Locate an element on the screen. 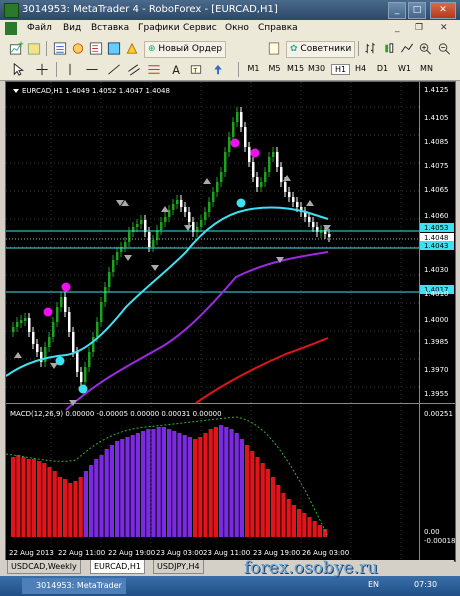  timeframe-h4: H4 is located at coordinates (360, 68).